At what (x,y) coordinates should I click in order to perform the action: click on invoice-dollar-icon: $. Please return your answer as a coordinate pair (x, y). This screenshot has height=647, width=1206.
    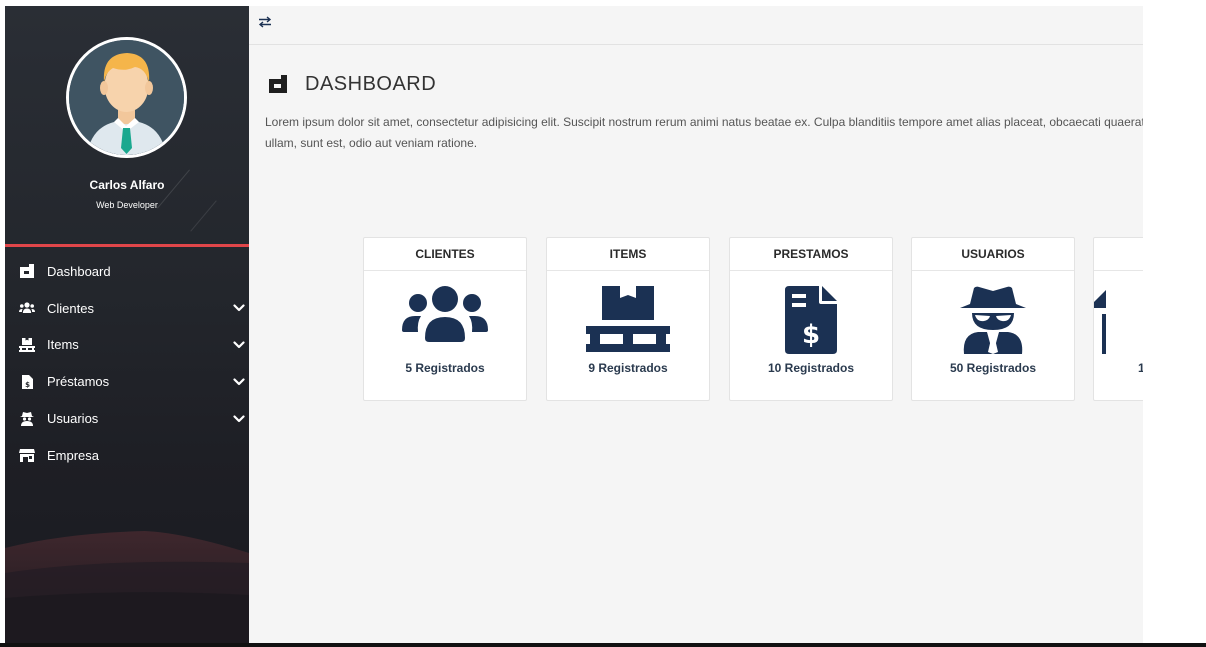
    Looking at the image, I should click on (811, 321).